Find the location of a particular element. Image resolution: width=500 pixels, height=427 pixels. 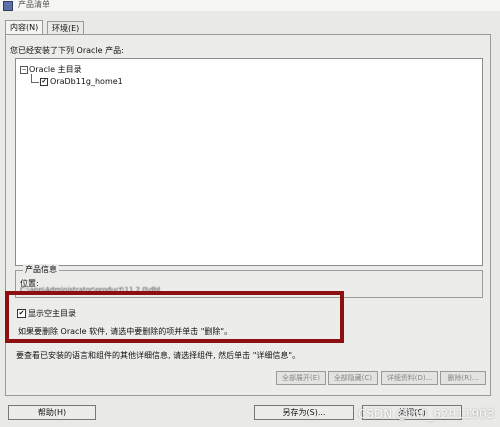

app-icon is located at coordinates (8, 6).